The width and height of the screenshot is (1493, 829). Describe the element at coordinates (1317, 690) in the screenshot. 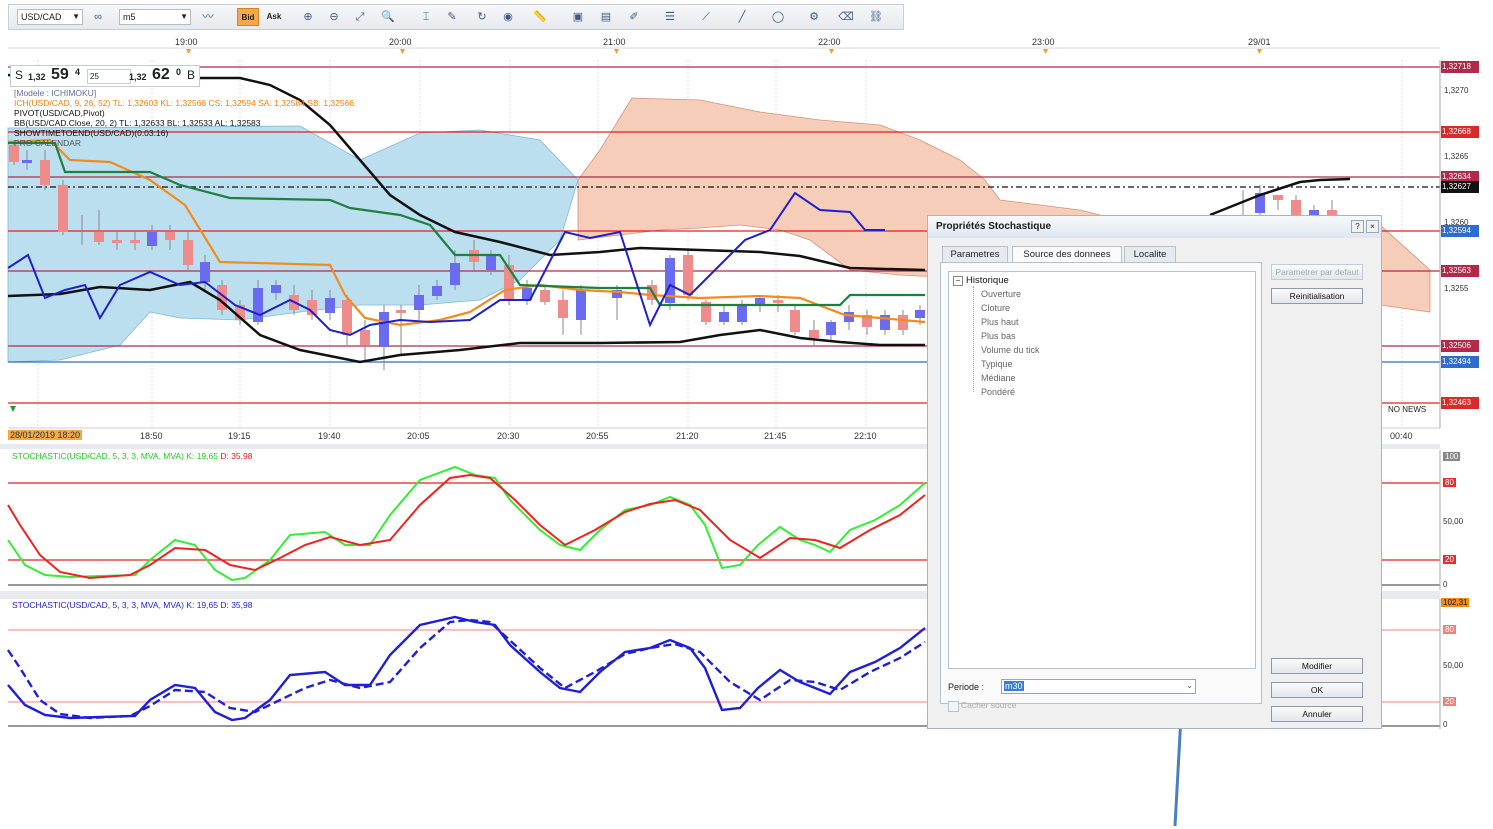

I see `ok-button: OK` at that location.